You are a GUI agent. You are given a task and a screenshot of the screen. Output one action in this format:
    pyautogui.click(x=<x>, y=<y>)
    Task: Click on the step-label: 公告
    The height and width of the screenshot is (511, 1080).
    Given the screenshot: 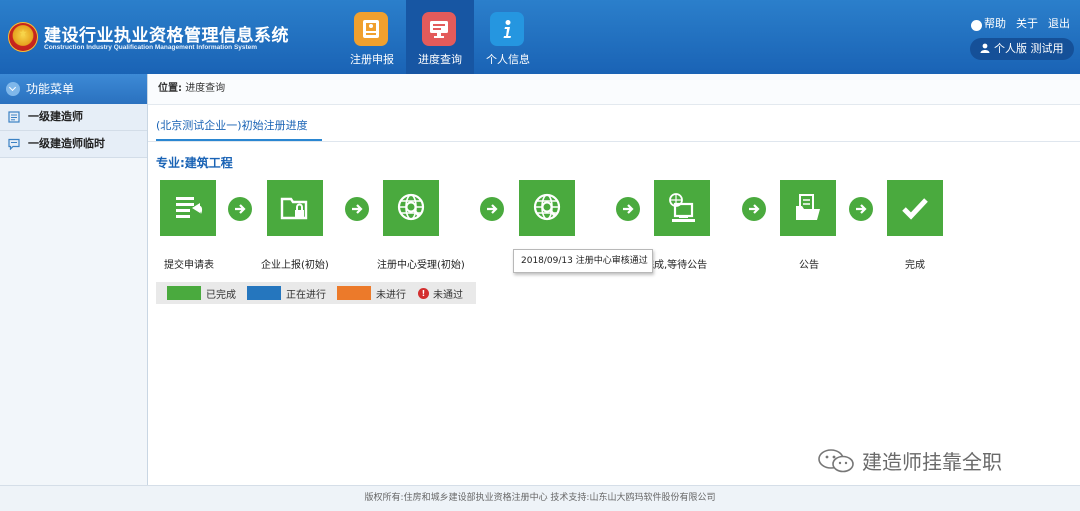 What is the action you would take?
    pyautogui.click(x=809, y=265)
    